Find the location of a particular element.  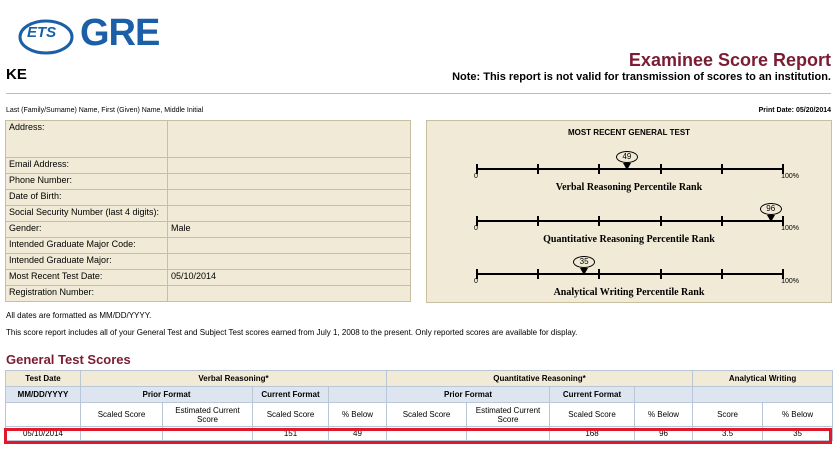

header-date-format: MM/DD/YYYY is located at coordinates (43, 394).